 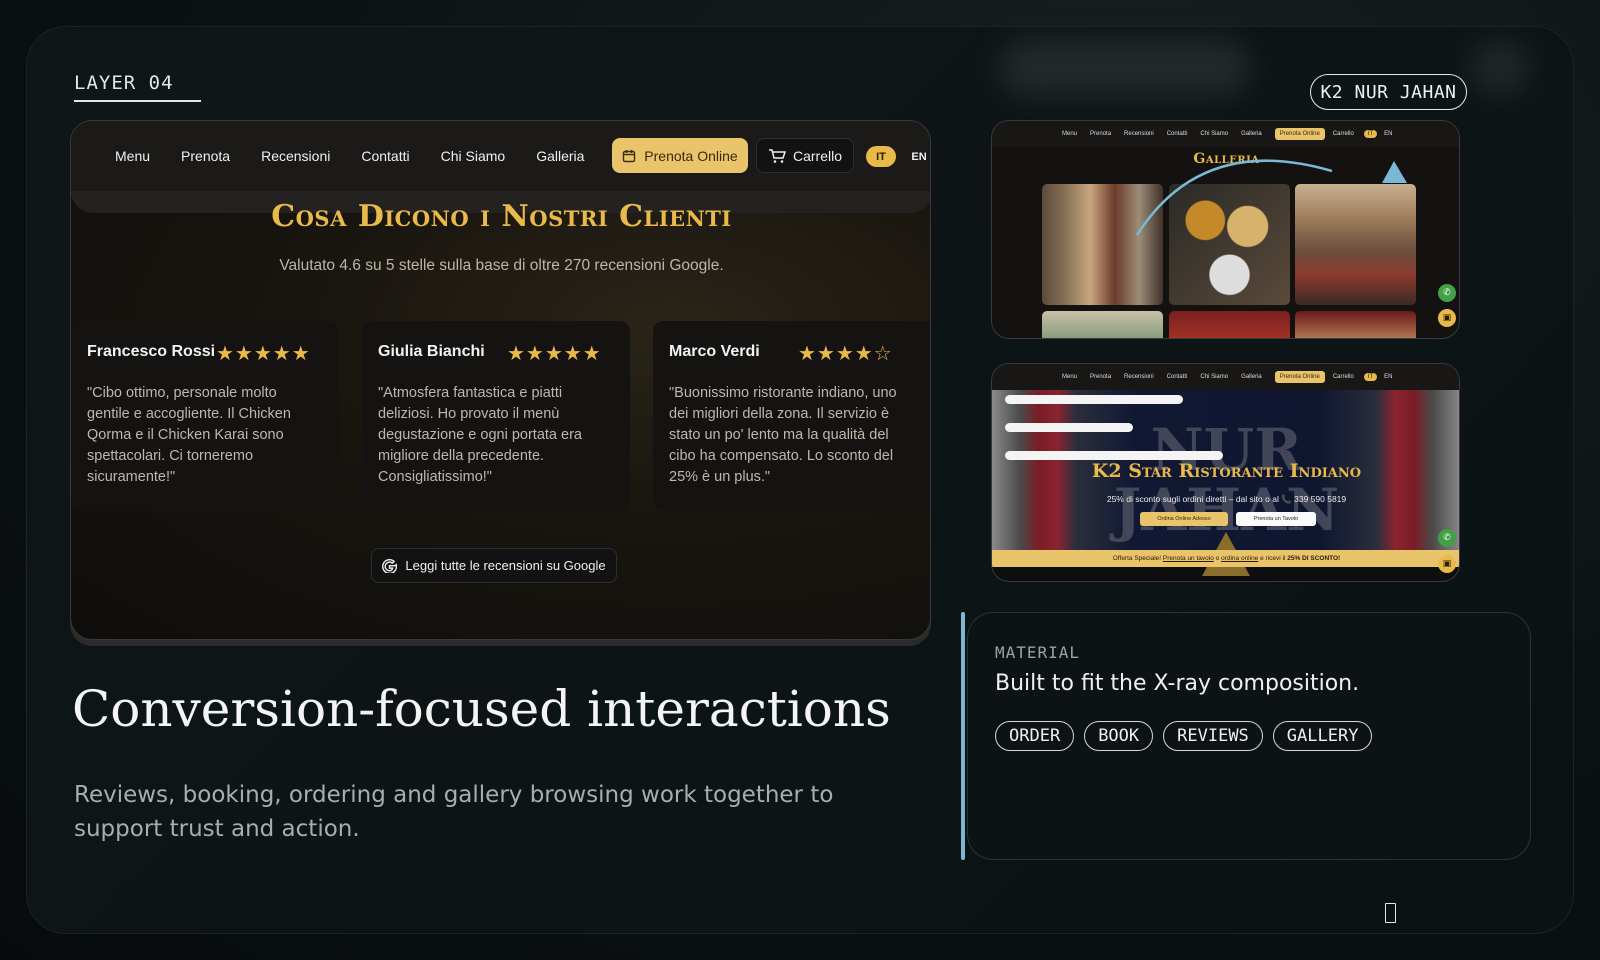 What do you see at coordinates (501, 216) in the screenshot?
I see `reviews-title: Cosa Dicono i Nostri Clienti` at bounding box center [501, 216].